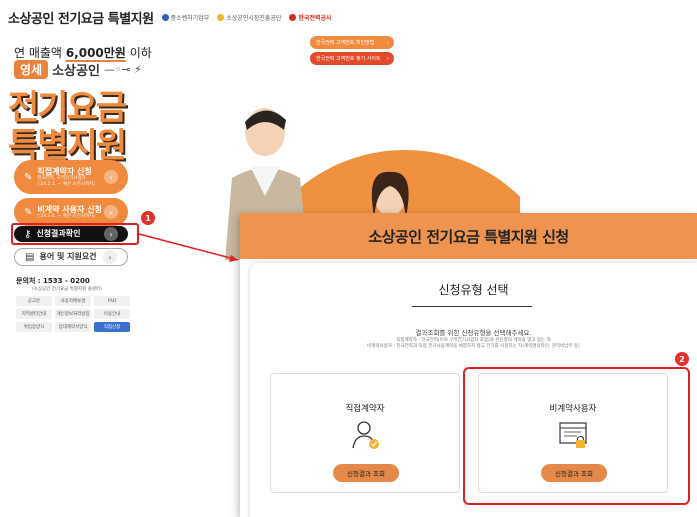 The image size is (697, 517). I want to click on instruction-text: 결과조회를 위한 신청유형을 선택해주세요., so click(473, 333).